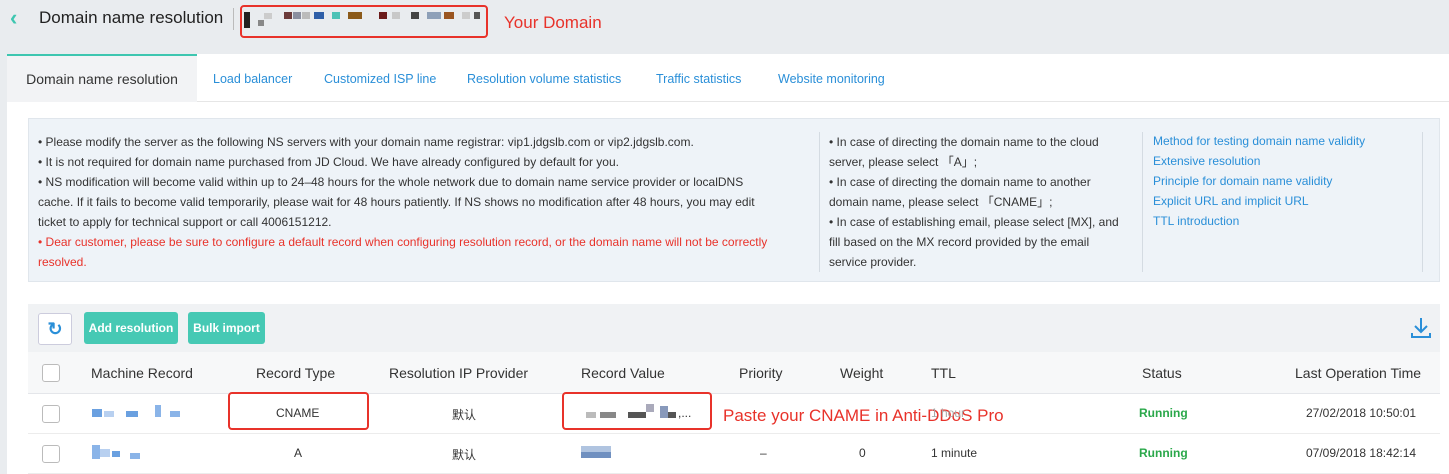 Image resolution: width=1449 pixels, height=474 pixels. What do you see at coordinates (131, 328) in the screenshot?
I see `add-resolution-button: Add resolution` at bounding box center [131, 328].